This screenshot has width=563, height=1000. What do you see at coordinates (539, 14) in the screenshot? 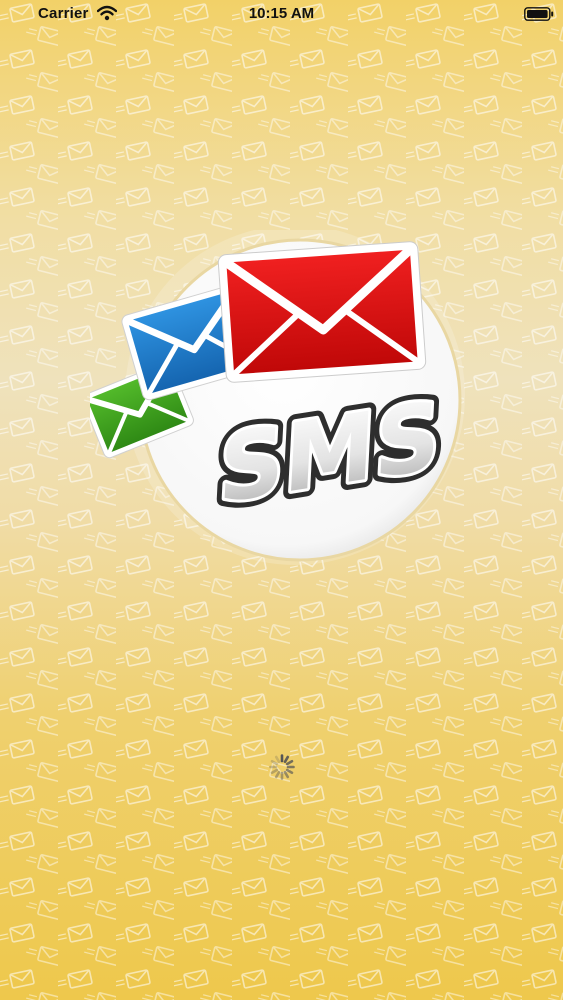
I see `battery-icon` at bounding box center [539, 14].